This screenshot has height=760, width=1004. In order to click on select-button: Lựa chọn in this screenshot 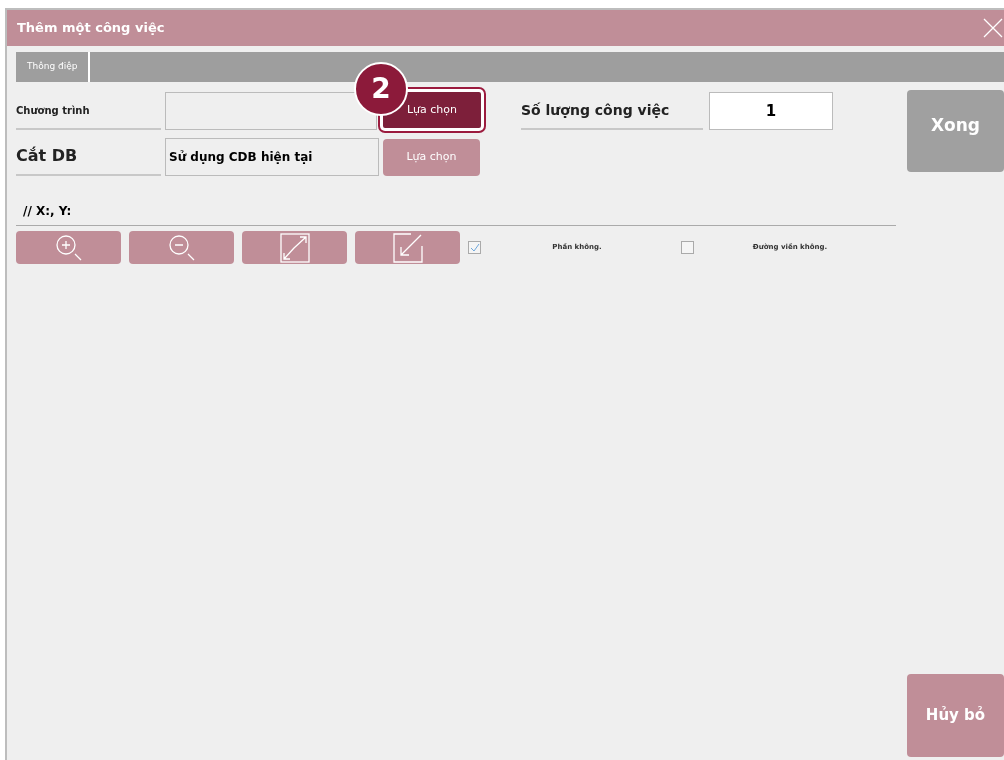, I will do `click(431, 157)`.